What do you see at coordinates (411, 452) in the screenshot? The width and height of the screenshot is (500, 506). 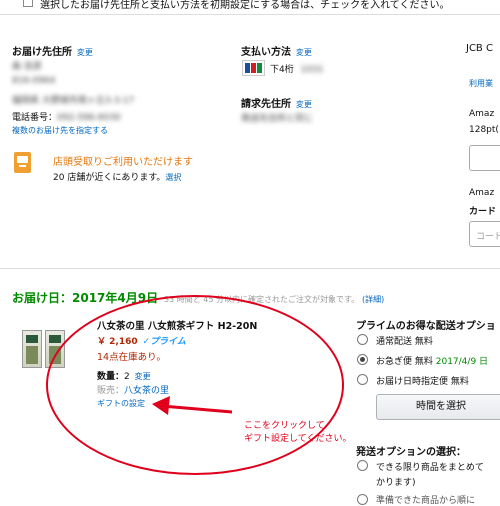 I see `ship-options-heading: 発送オプションの選択：` at bounding box center [411, 452].